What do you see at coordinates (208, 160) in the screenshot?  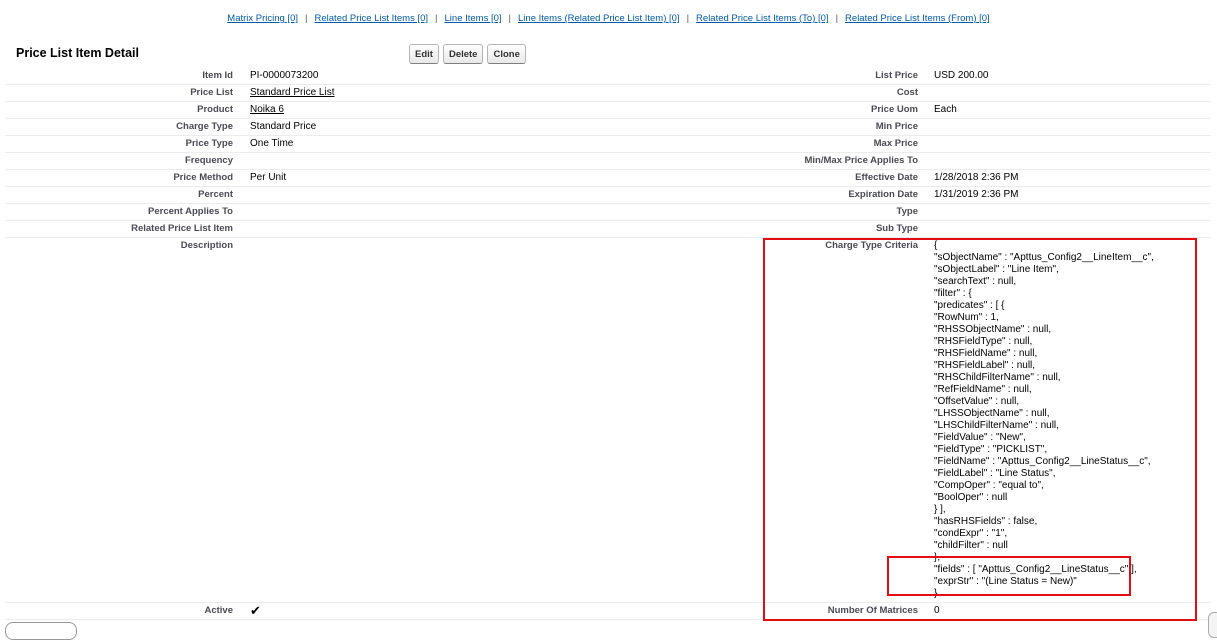 I see `frequency-label: Frequency` at bounding box center [208, 160].